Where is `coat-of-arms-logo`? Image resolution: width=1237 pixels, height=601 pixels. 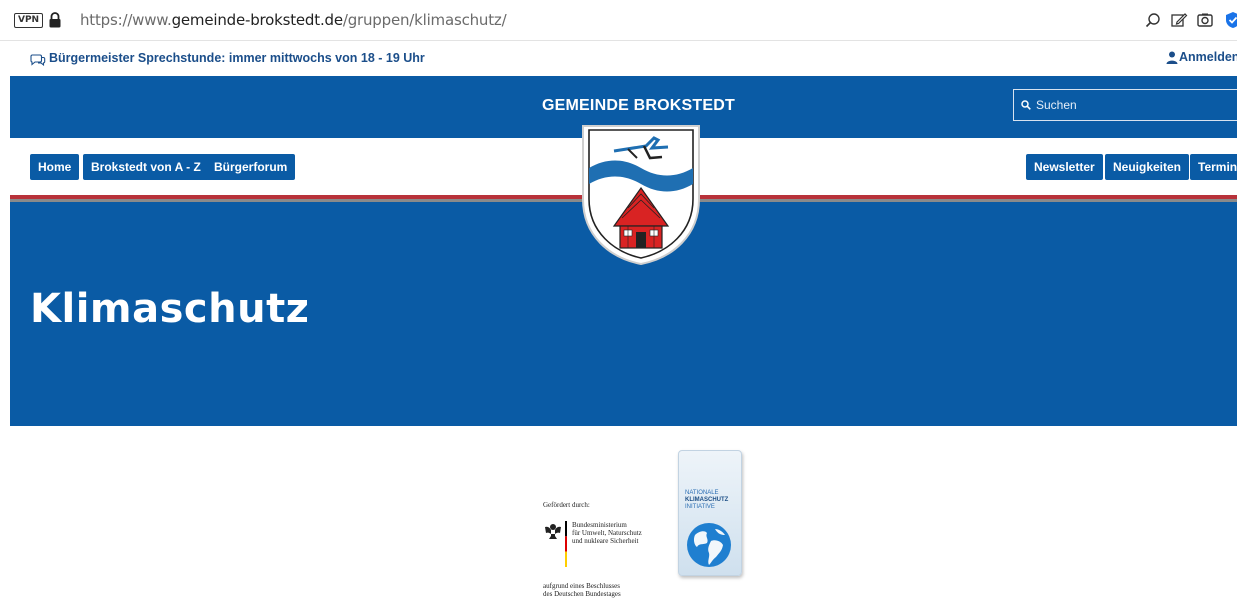 coat-of-arms-logo is located at coordinates (641, 195).